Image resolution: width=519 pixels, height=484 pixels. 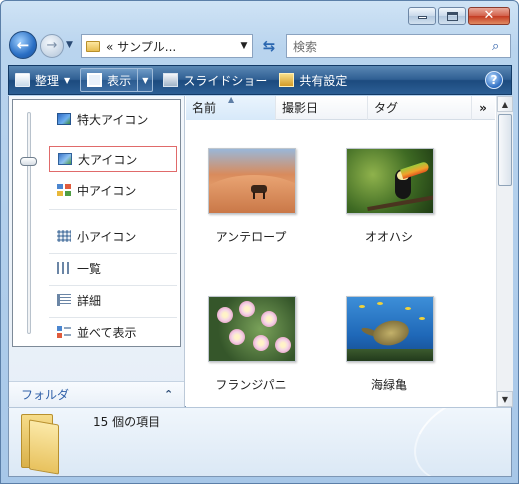 I want to click on views-label: 表示, so click(x=119, y=80).